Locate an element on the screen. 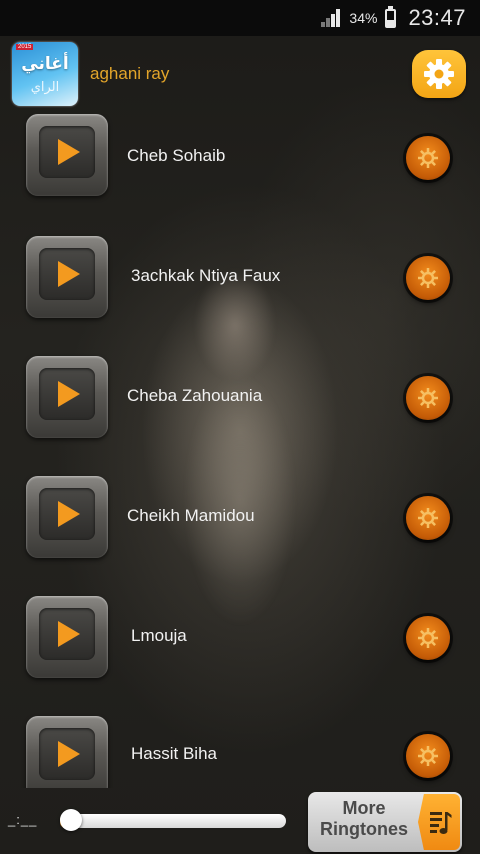  music-list-icon is located at coordinates (439, 822).